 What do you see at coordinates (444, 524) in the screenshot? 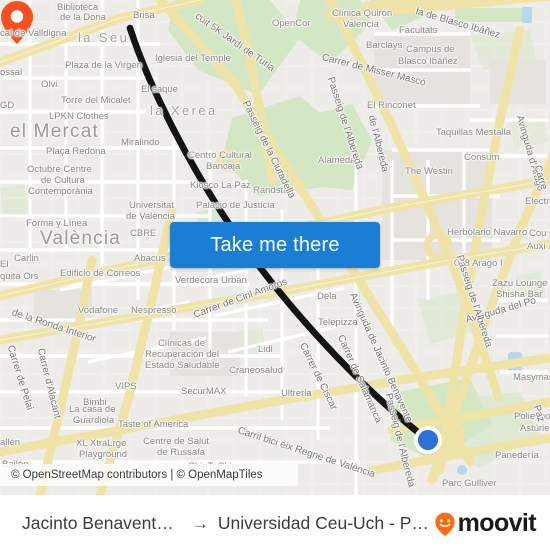
I see `moovit-pin-icon` at bounding box center [444, 524].